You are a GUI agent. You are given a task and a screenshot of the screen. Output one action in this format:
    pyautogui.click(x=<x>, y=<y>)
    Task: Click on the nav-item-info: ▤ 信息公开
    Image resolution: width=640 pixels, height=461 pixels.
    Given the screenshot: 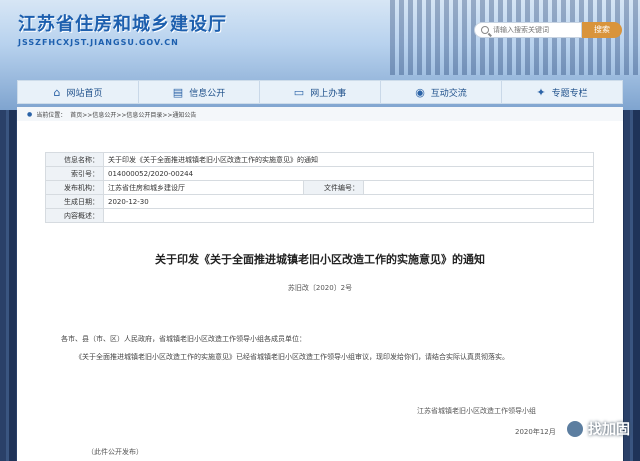 What is the action you would take?
    pyautogui.click(x=199, y=92)
    